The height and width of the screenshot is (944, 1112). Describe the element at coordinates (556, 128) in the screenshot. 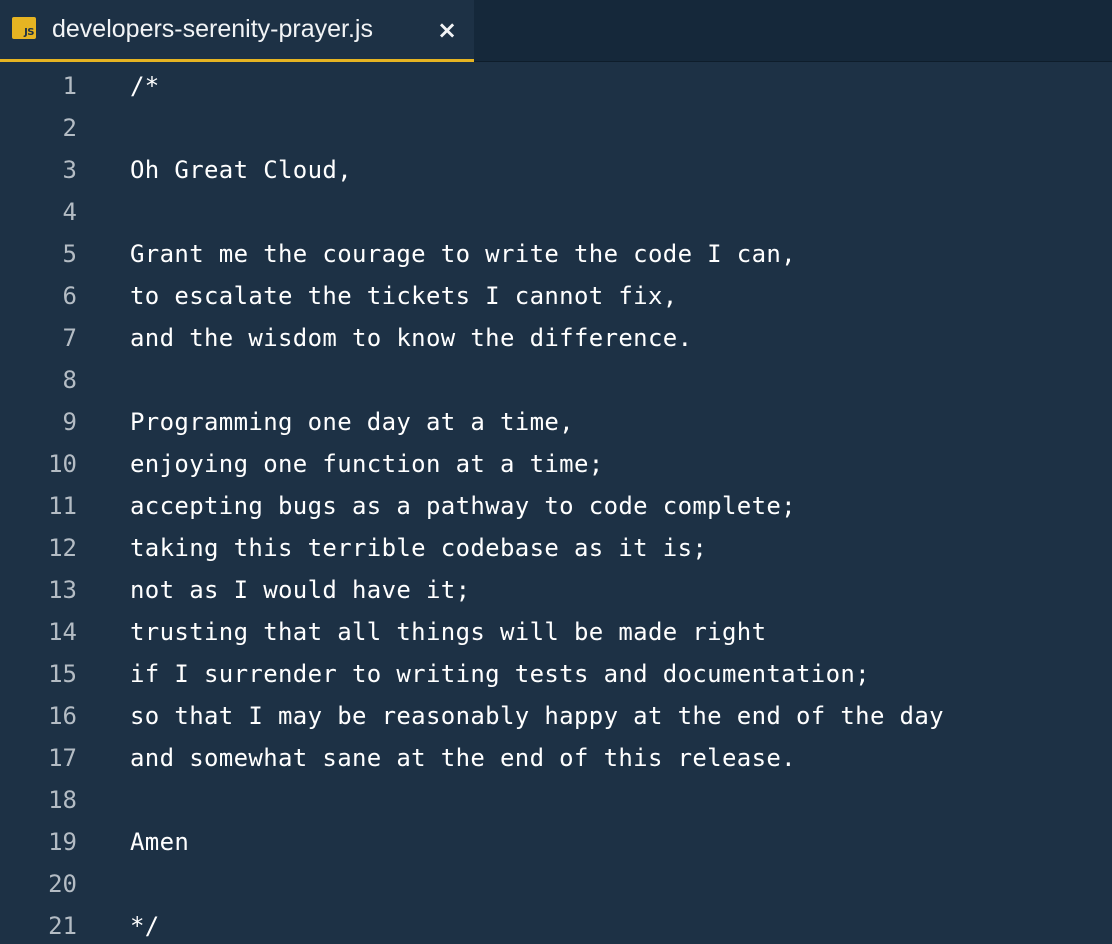

I see `code-line: 2` at that location.